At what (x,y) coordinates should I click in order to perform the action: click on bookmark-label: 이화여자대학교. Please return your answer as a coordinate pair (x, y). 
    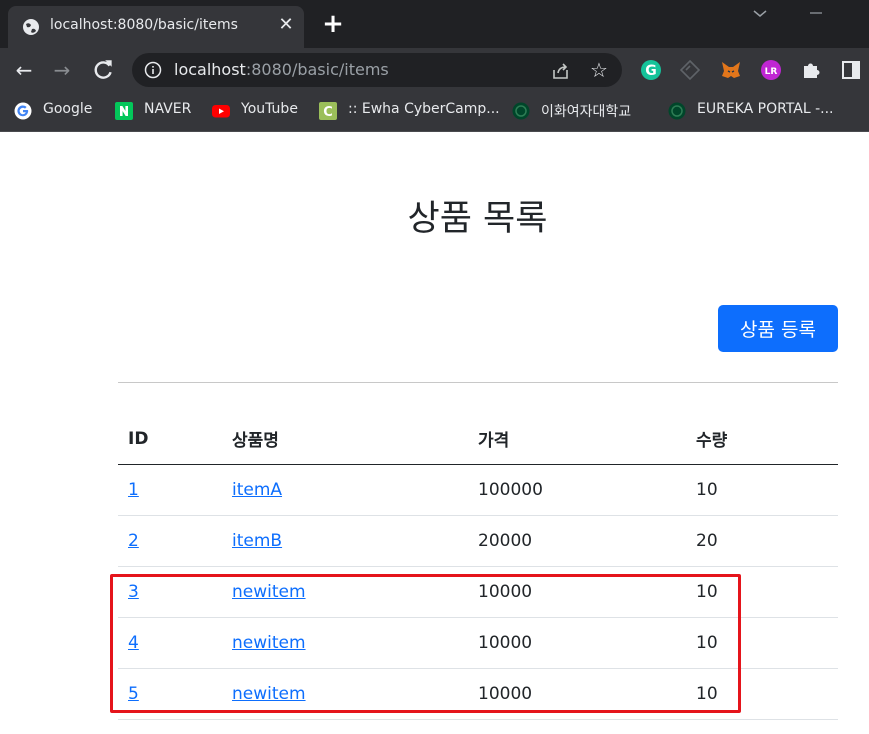
    Looking at the image, I should click on (586, 112).